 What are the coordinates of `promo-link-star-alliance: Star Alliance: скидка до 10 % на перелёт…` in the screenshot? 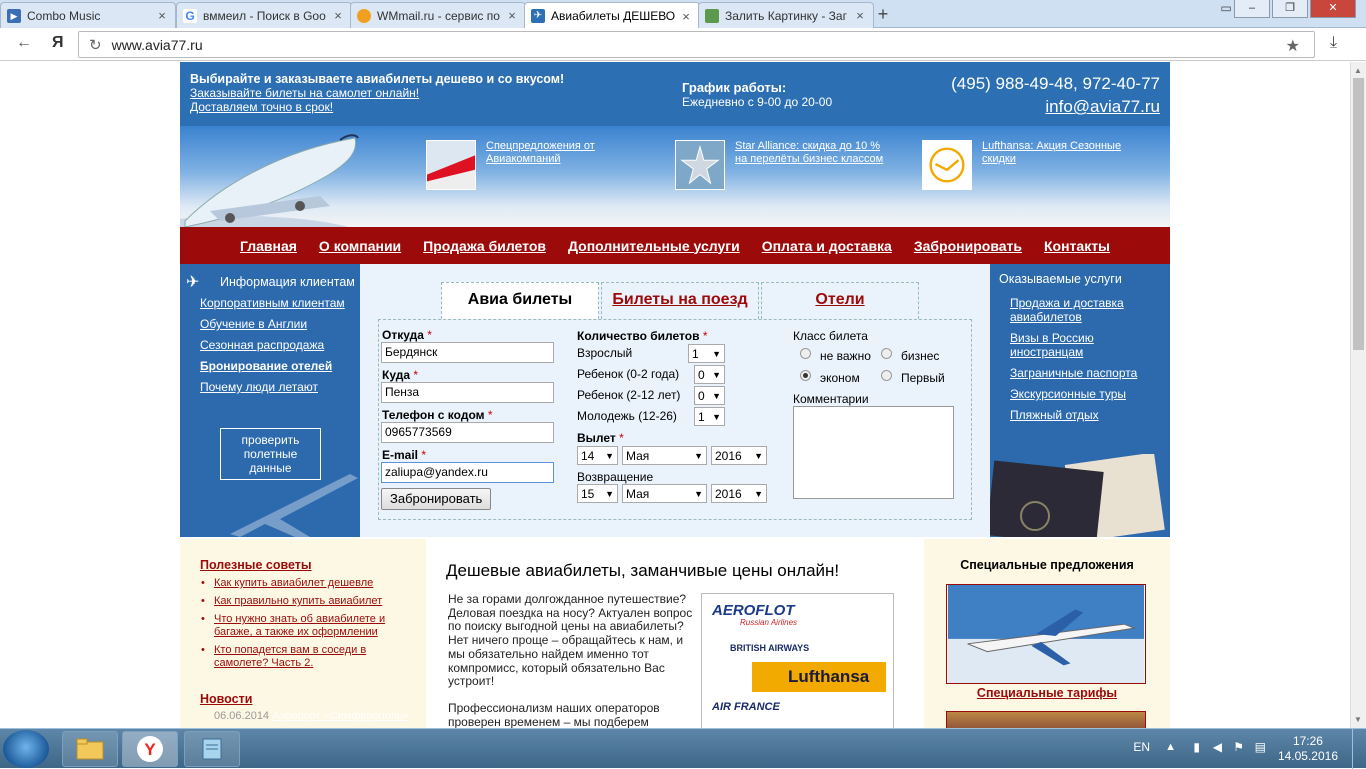 It's located at (810, 153).